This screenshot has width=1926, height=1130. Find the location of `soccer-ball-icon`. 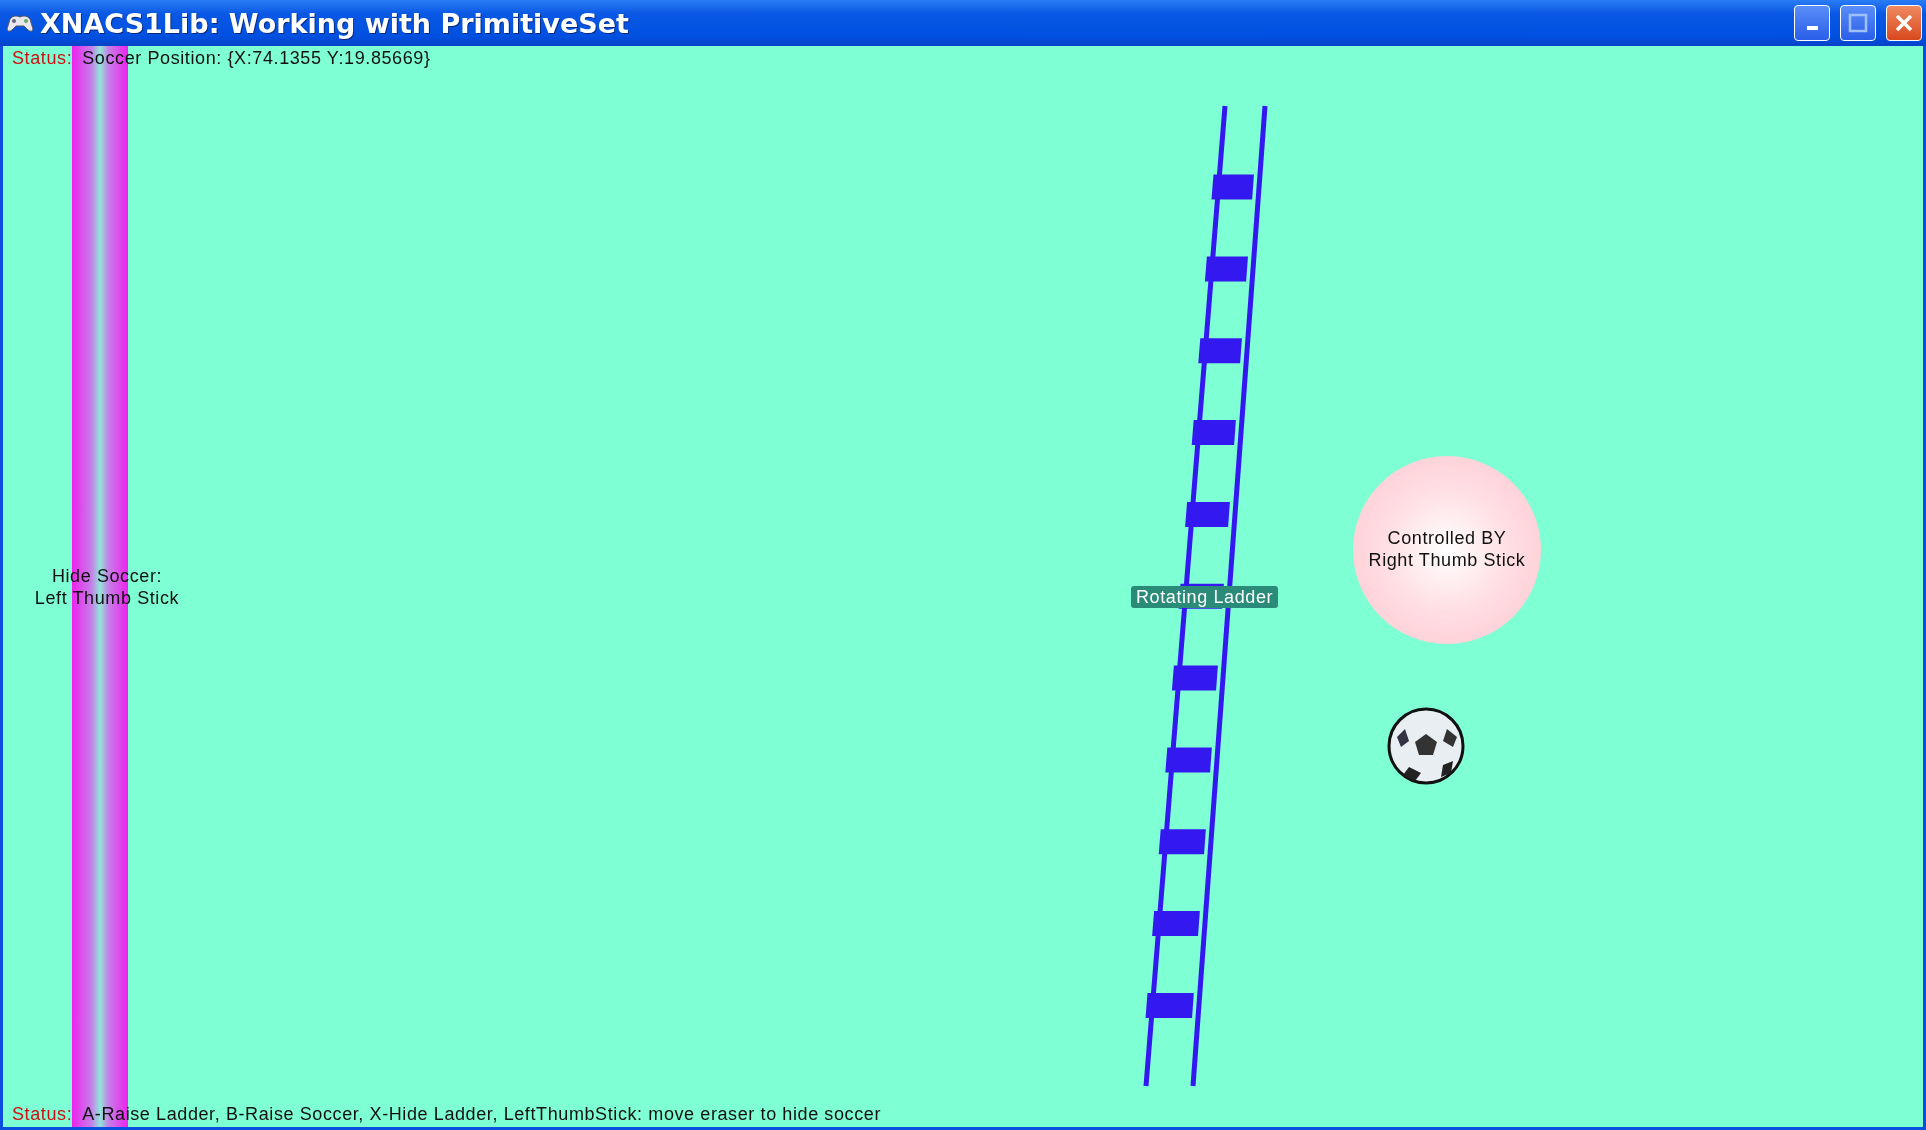

soccer-ball-icon is located at coordinates (1426, 746).